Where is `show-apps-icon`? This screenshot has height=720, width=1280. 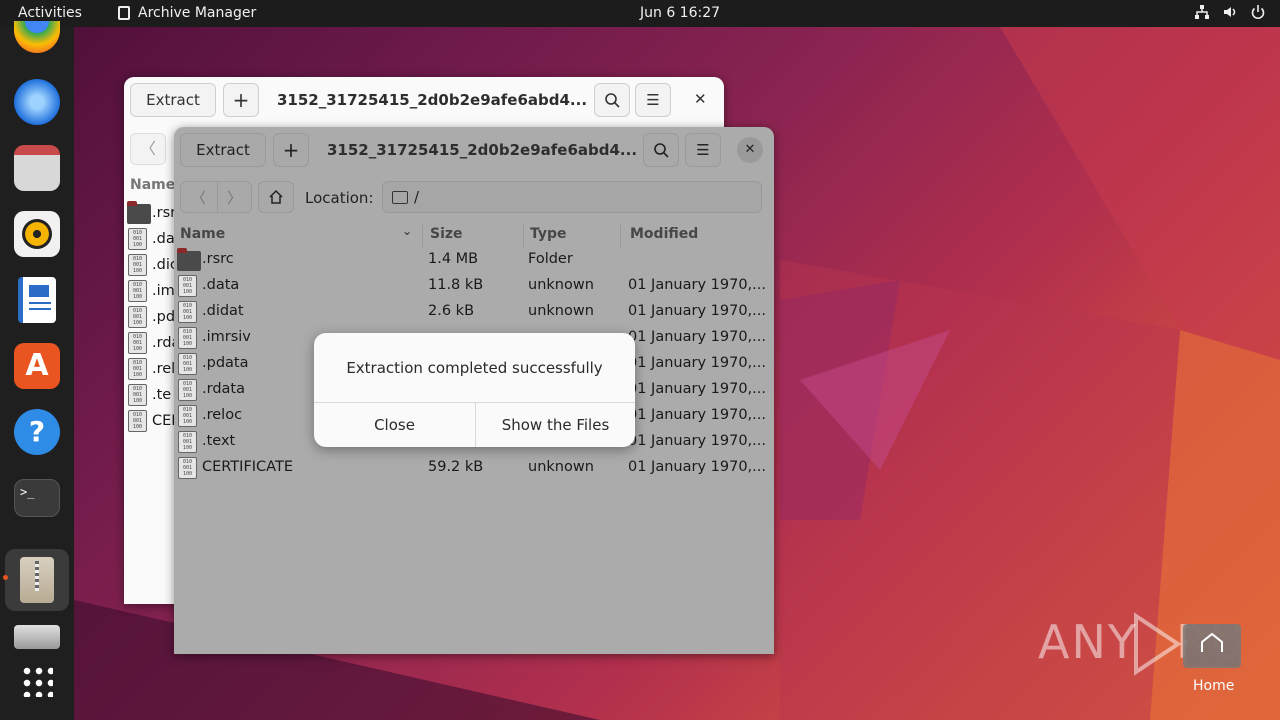 show-apps-icon is located at coordinates (37, 681).